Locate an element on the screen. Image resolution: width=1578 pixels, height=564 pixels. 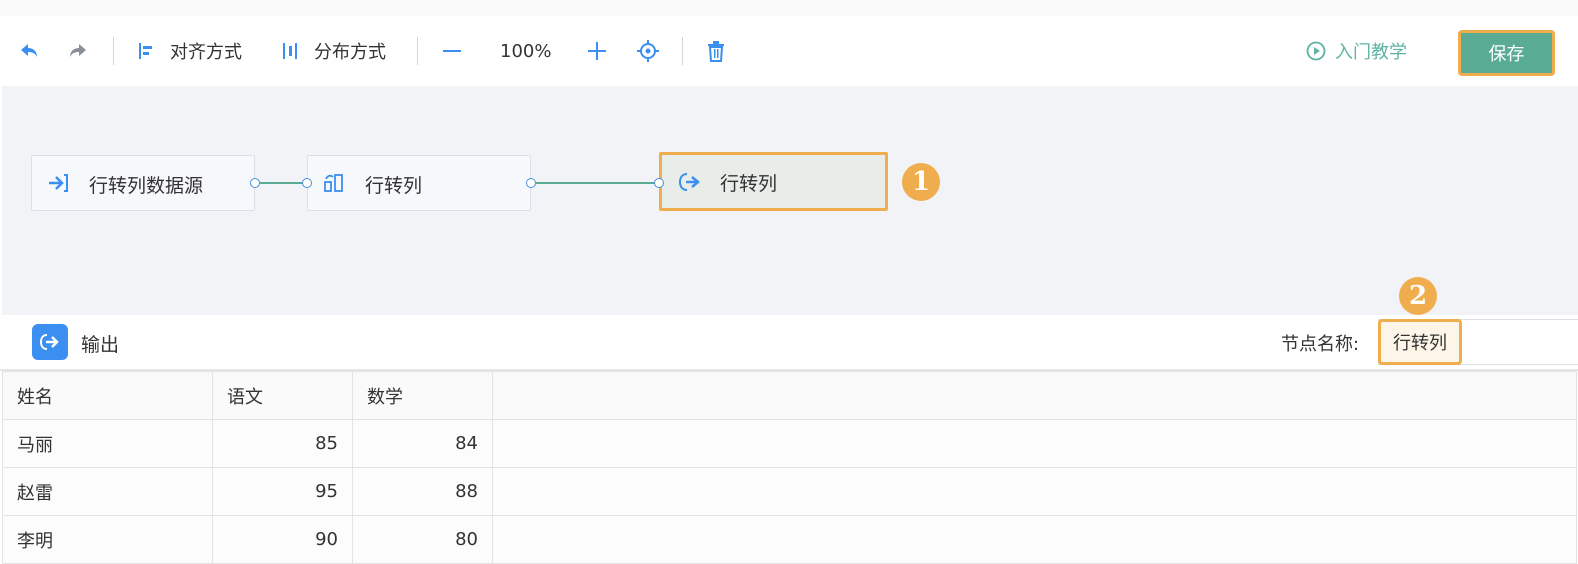
table-row: 马丽 85 84 is located at coordinates (789, 443).